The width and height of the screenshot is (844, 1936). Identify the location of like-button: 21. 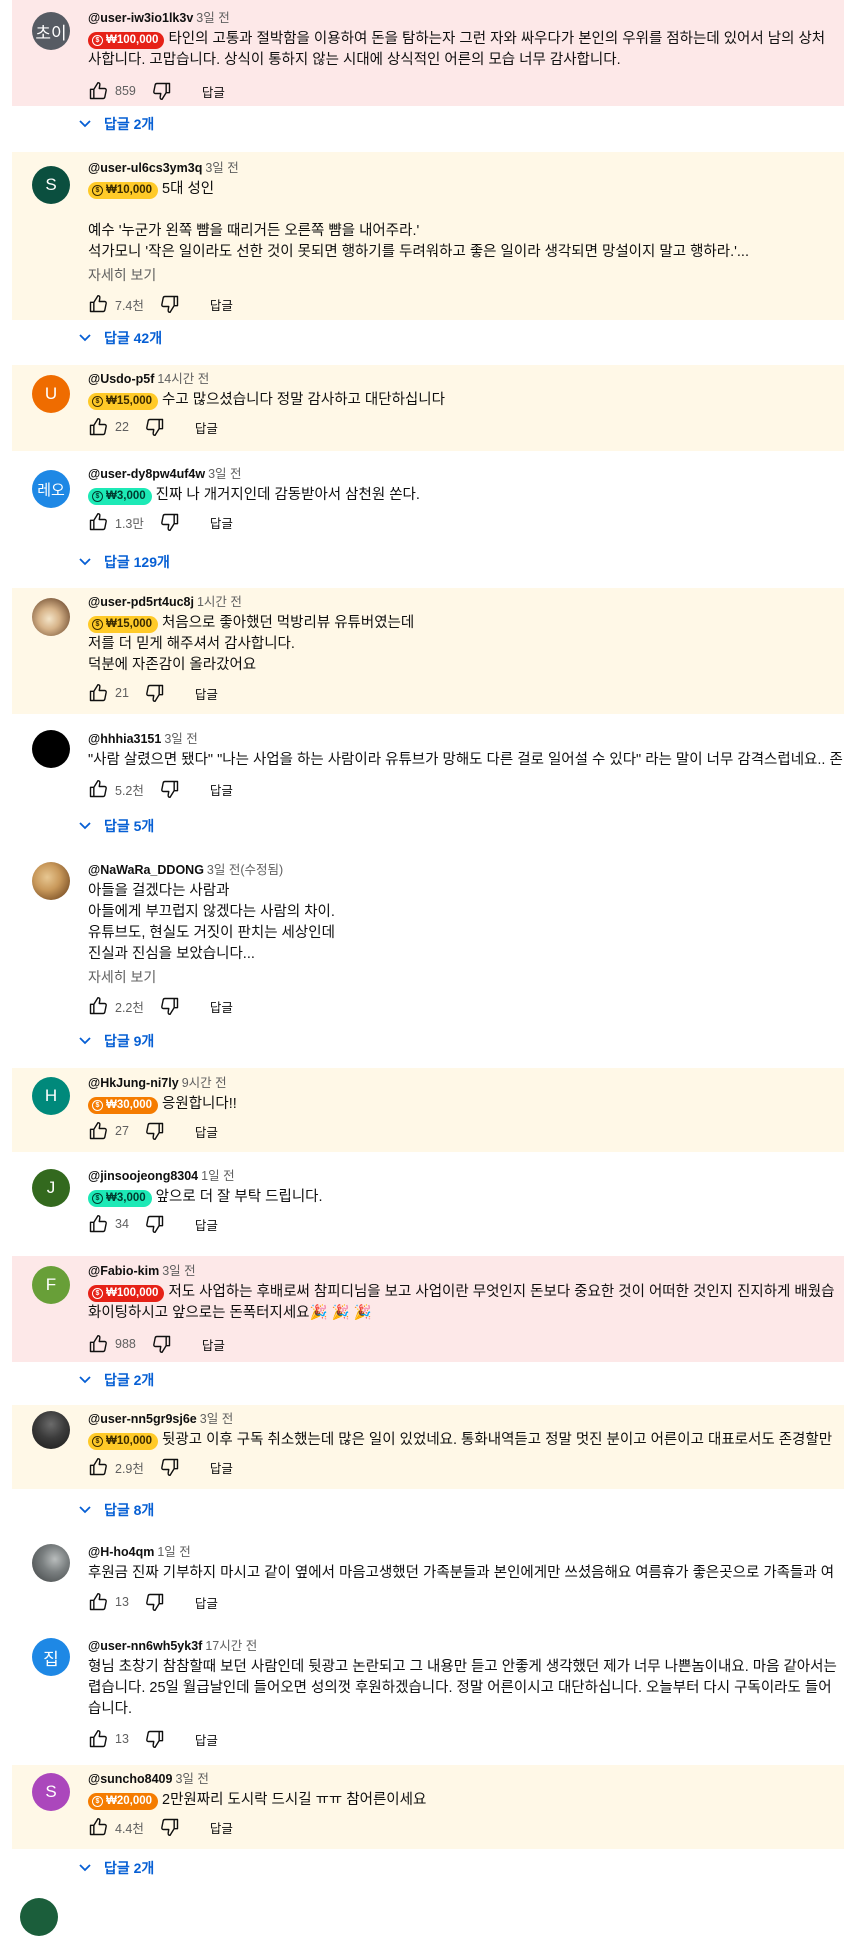
(108, 693).